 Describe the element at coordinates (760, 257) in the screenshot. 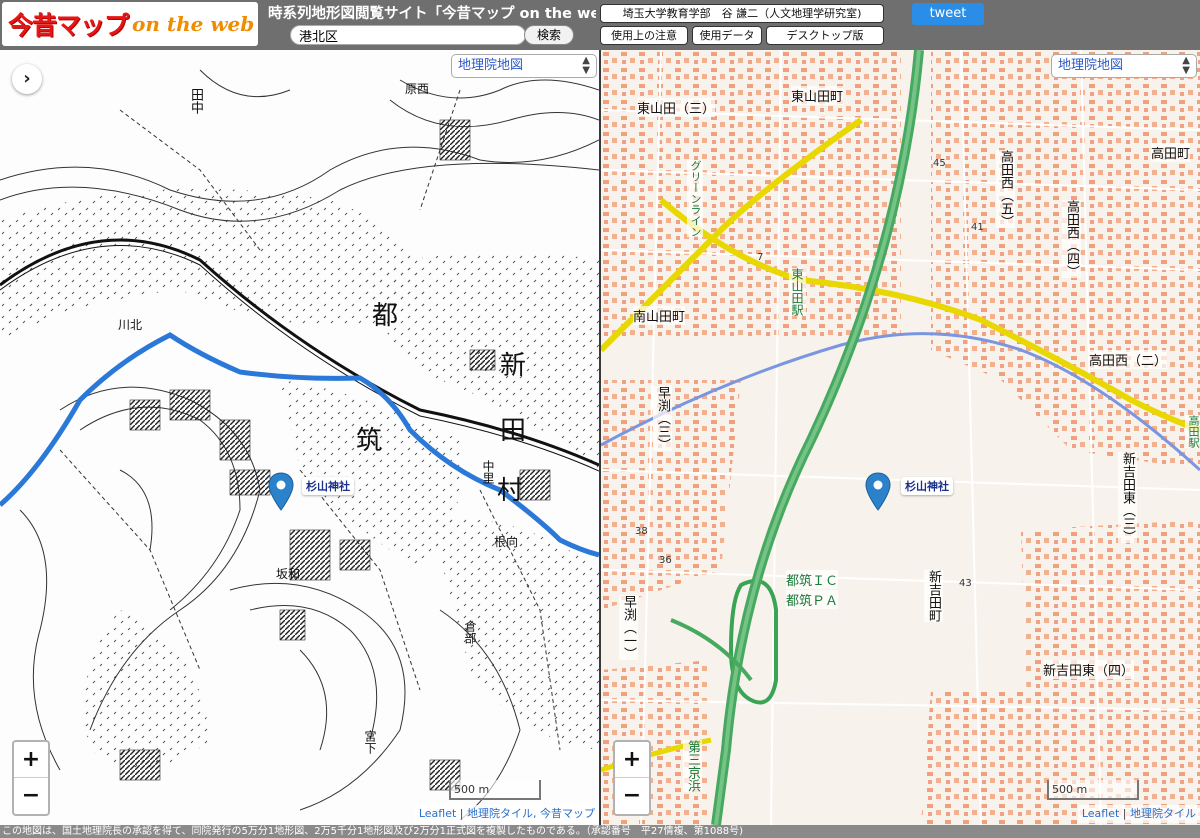

I see `elevation-label: 7` at that location.